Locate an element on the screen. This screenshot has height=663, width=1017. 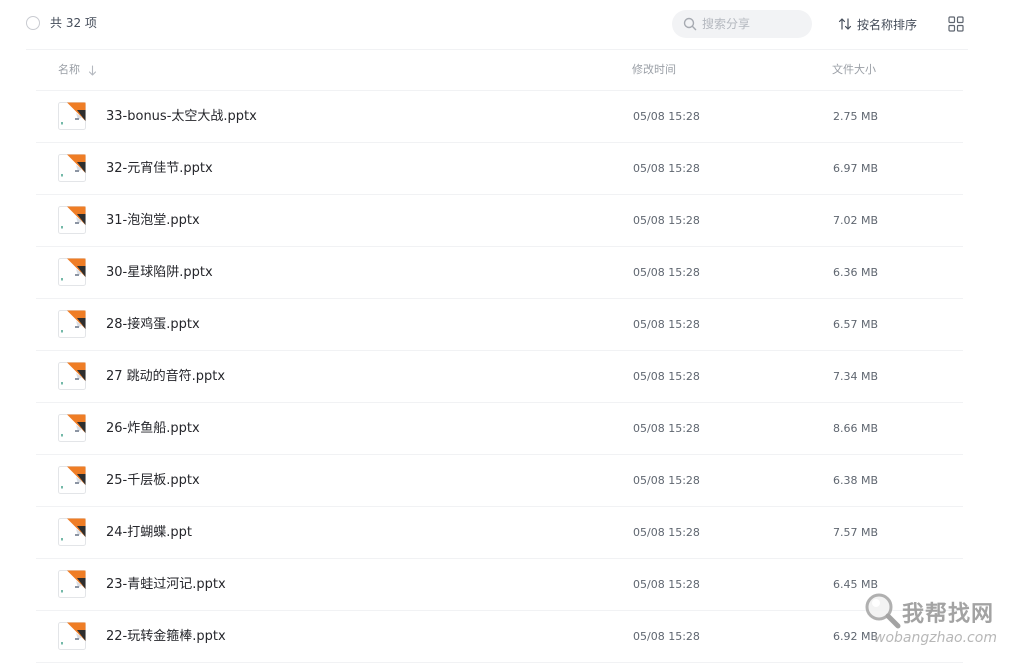
column-name: 名称 is located at coordinates (77, 70).